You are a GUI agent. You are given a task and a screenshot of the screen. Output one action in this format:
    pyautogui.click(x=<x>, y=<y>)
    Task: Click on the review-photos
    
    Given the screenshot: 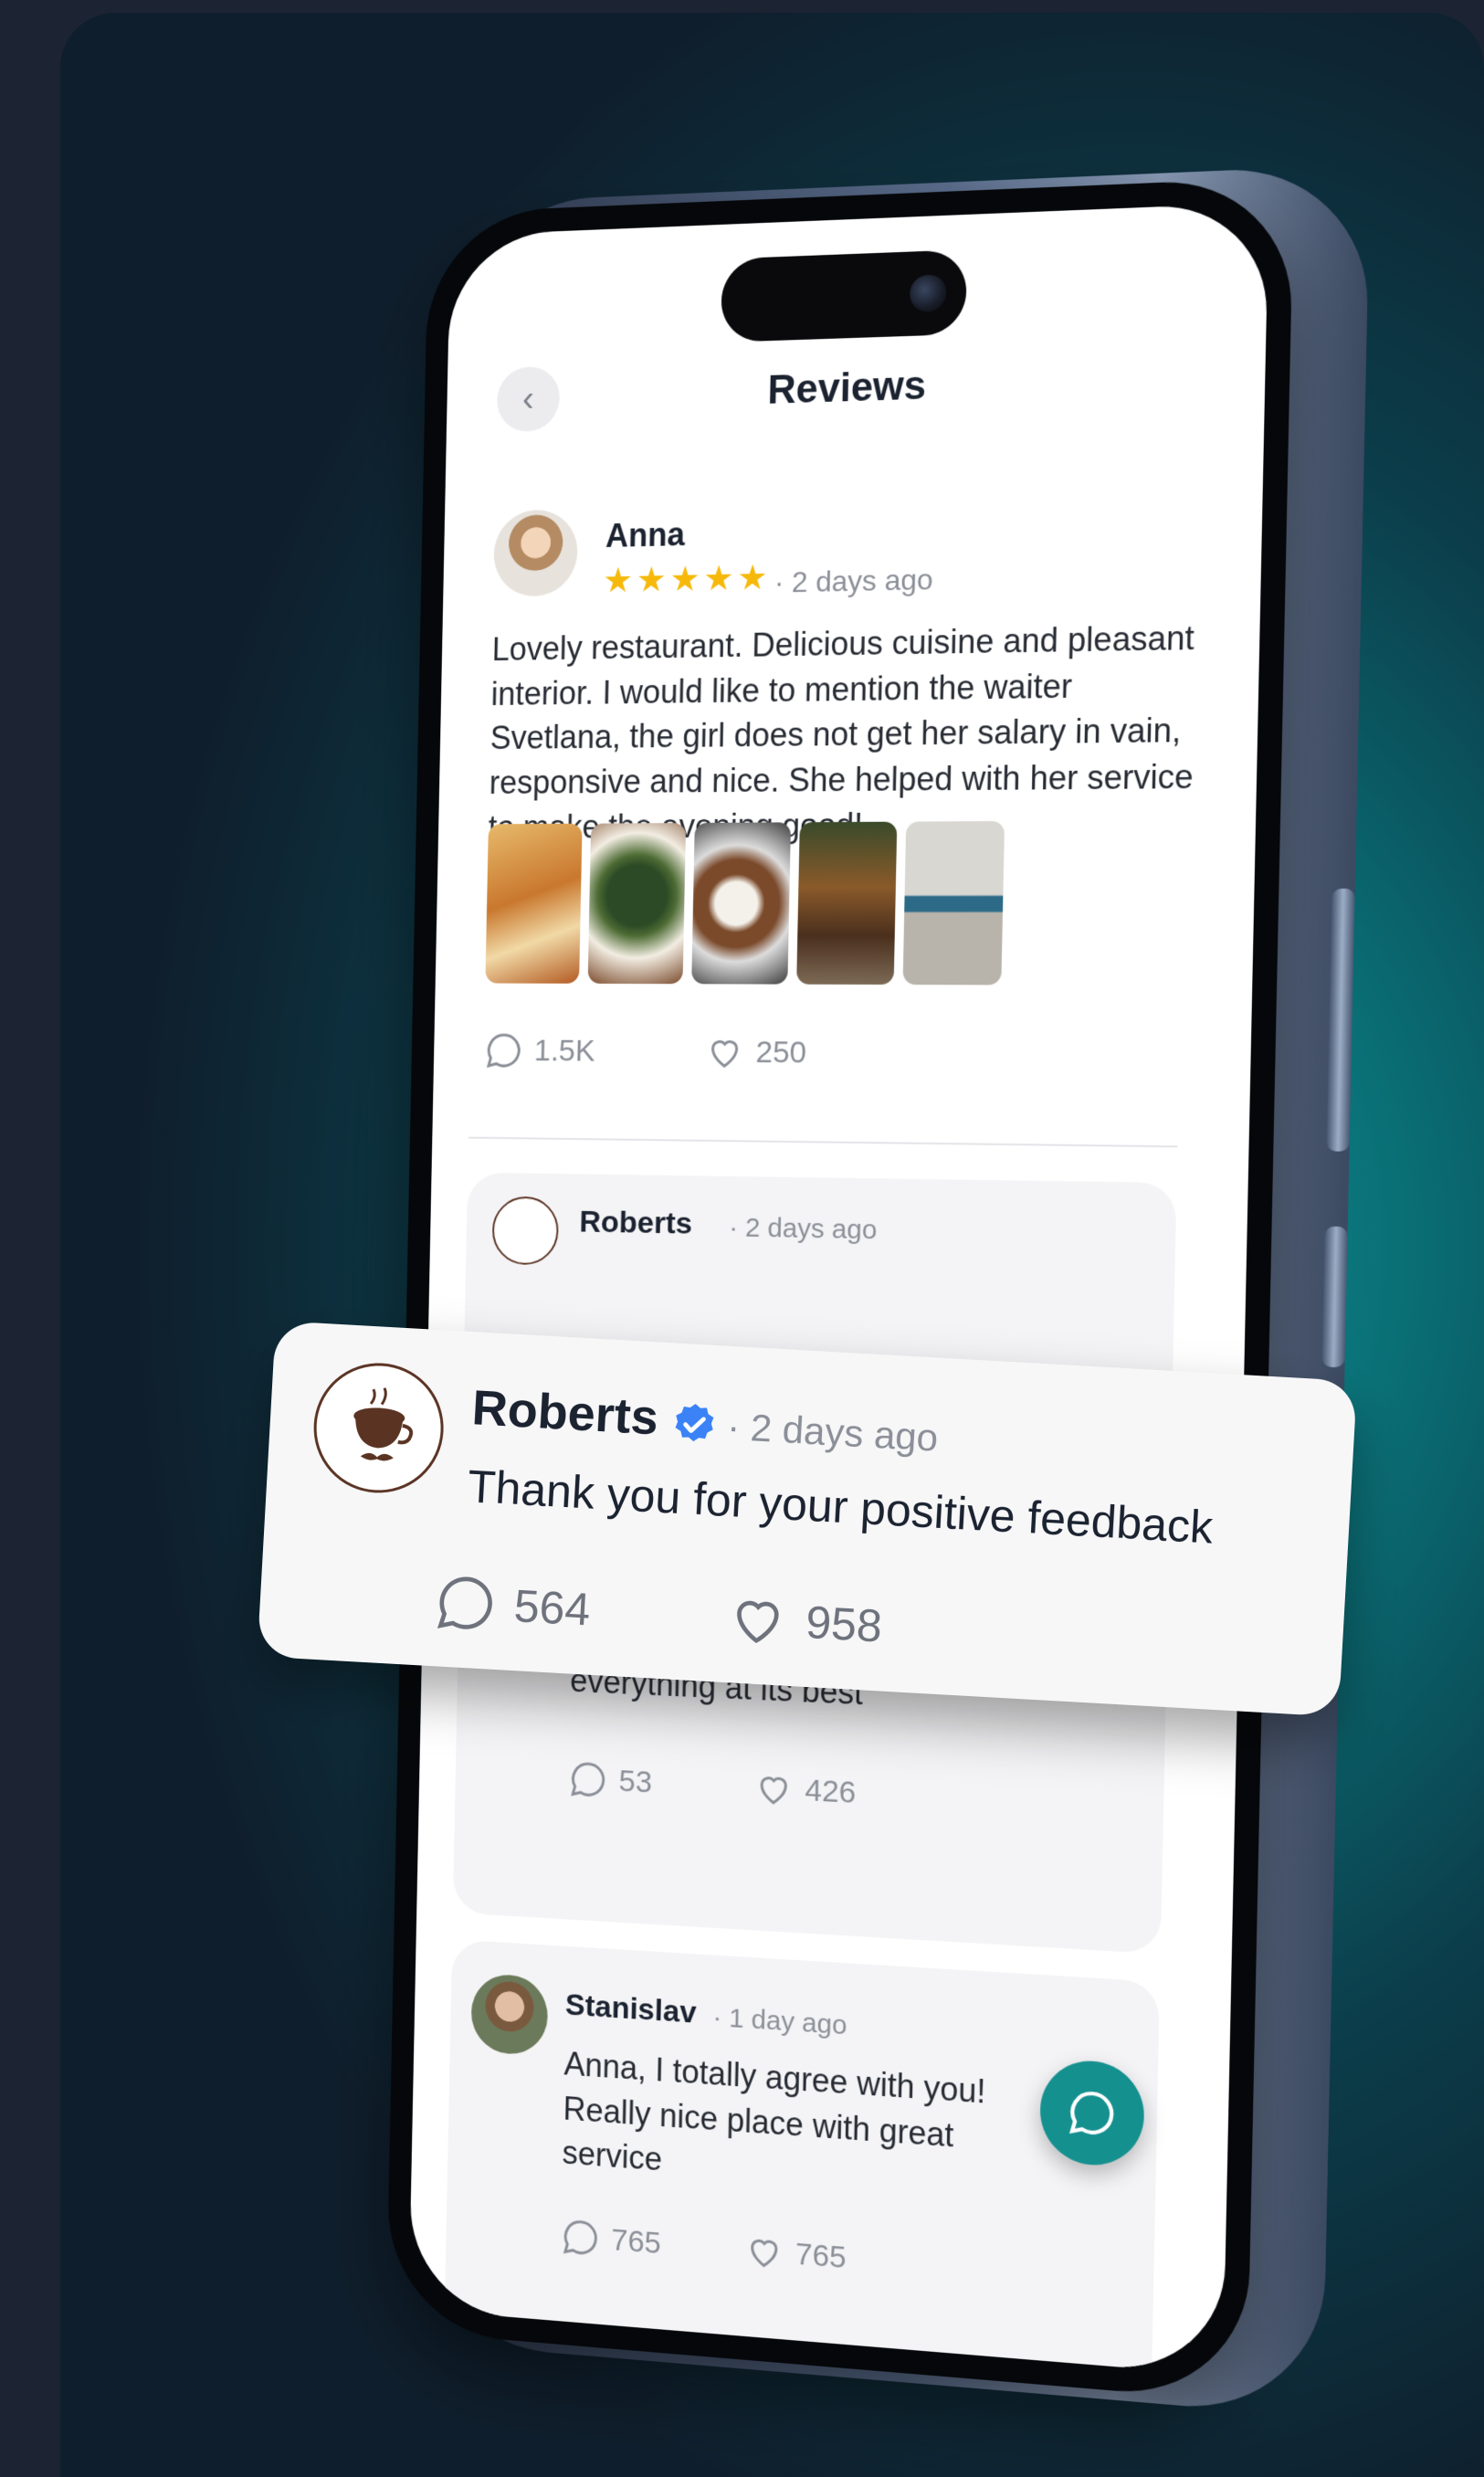 What is the action you would take?
    pyautogui.click(x=745, y=903)
    